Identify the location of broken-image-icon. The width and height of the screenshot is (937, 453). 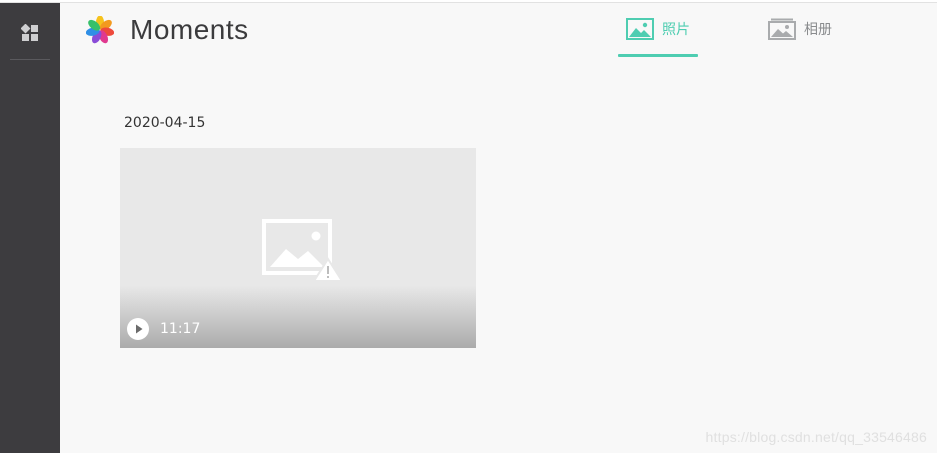
(303, 250).